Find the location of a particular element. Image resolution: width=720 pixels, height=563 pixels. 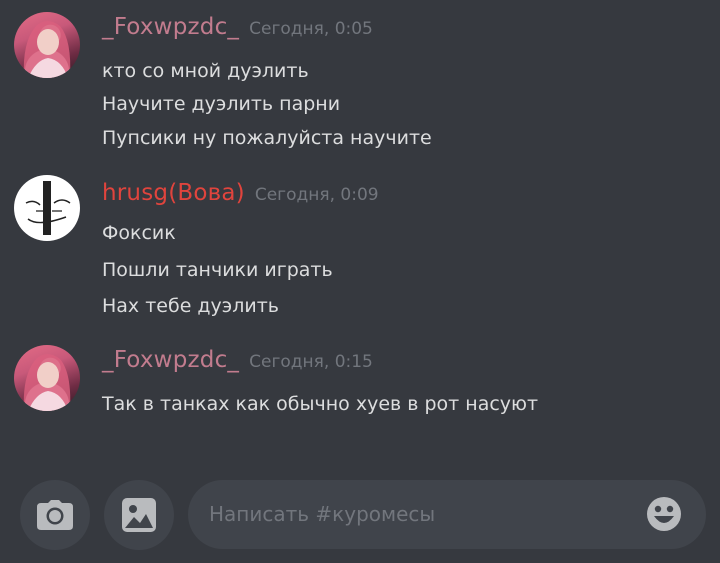

image-icon is located at coordinates (139, 515).